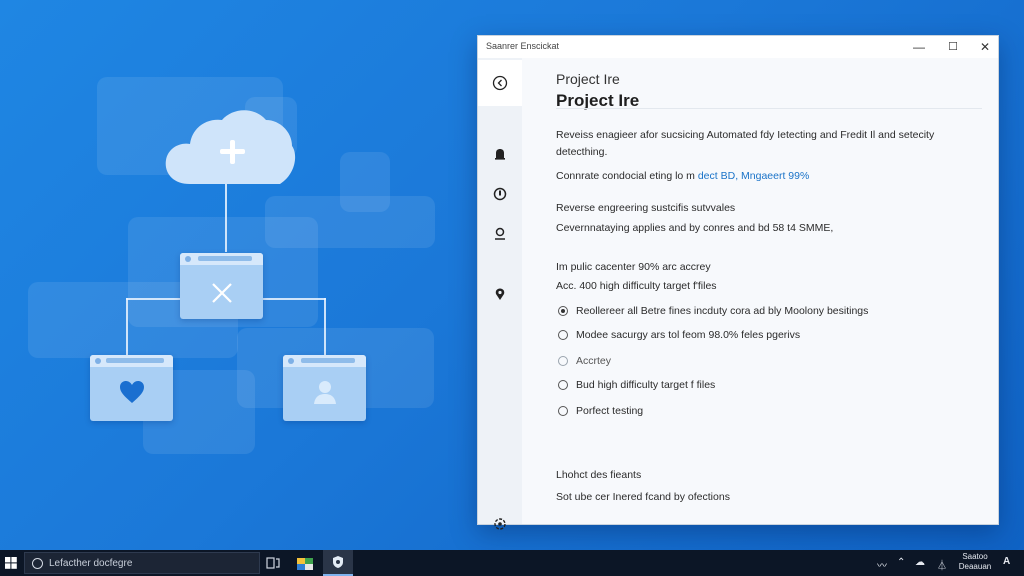  I want to click on ghost-panel, so click(365, 182).